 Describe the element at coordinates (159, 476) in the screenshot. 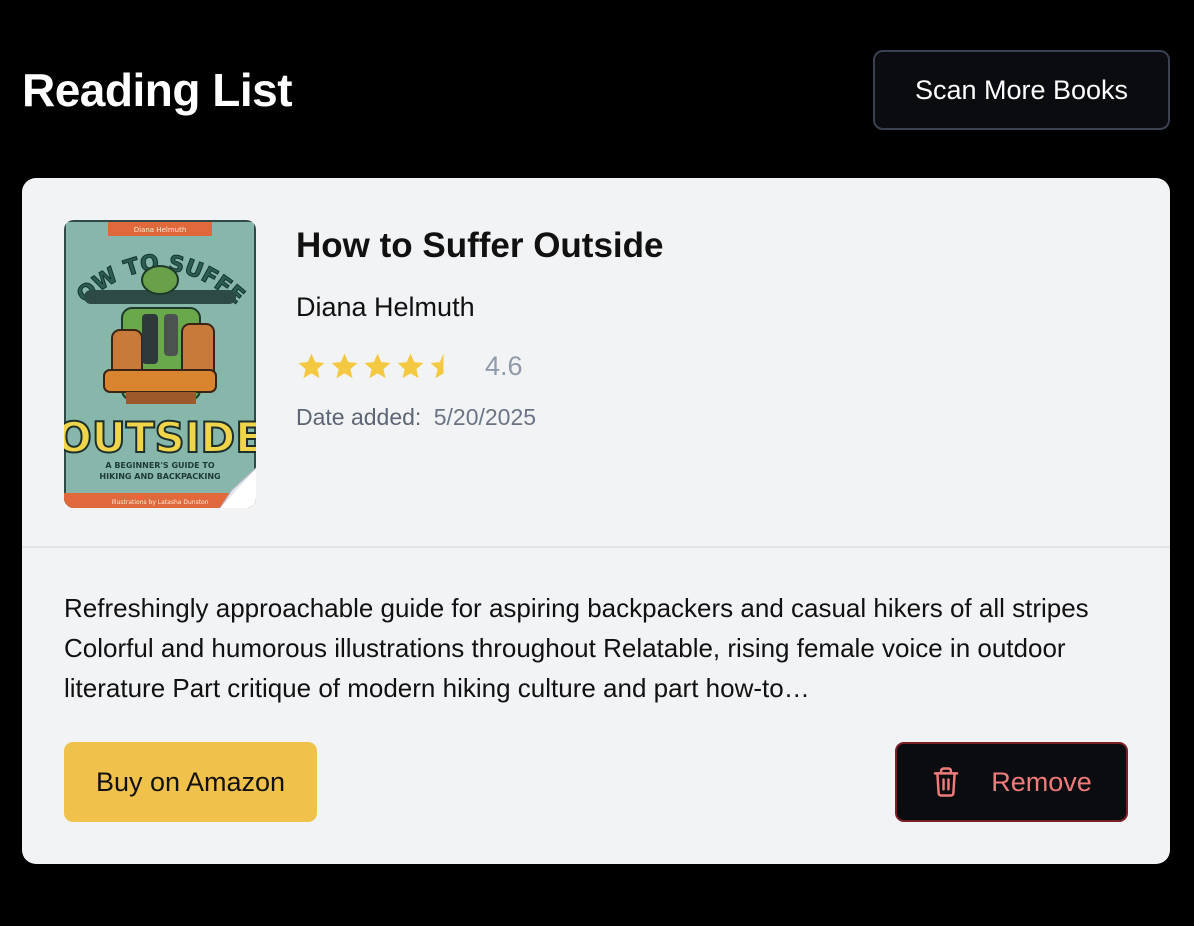

I see `cover-subtitle-line2: HIKING AND BACKPACKING` at that location.